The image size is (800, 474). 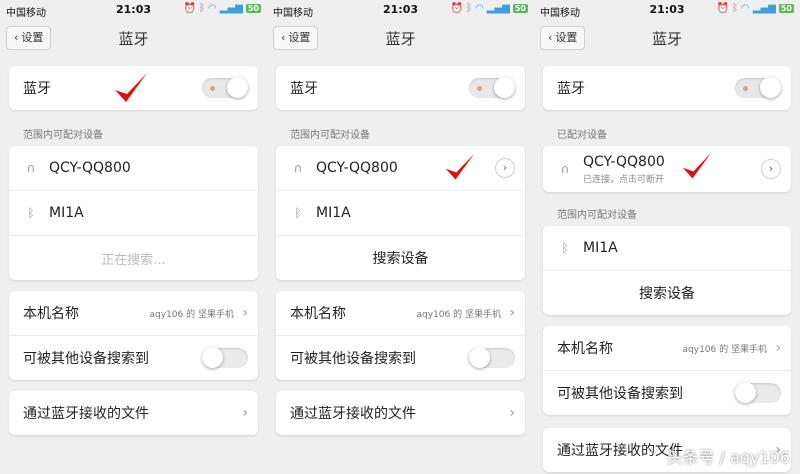 I want to click on paired-section-label: 已配对设备, so click(x=582, y=135).